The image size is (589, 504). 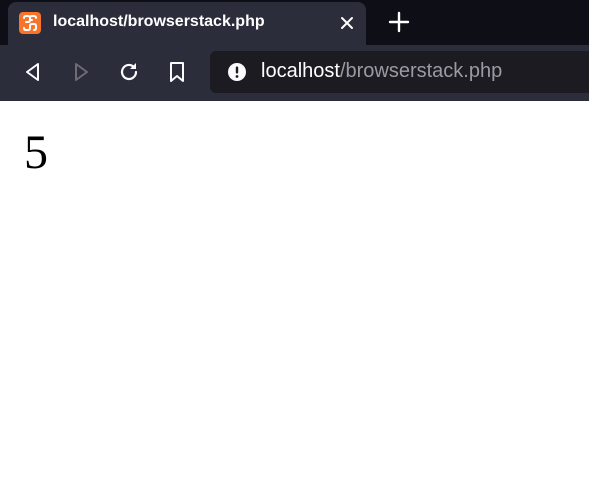 I want to click on active-tab: localhost/browserstack.php, so click(x=187, y=23).